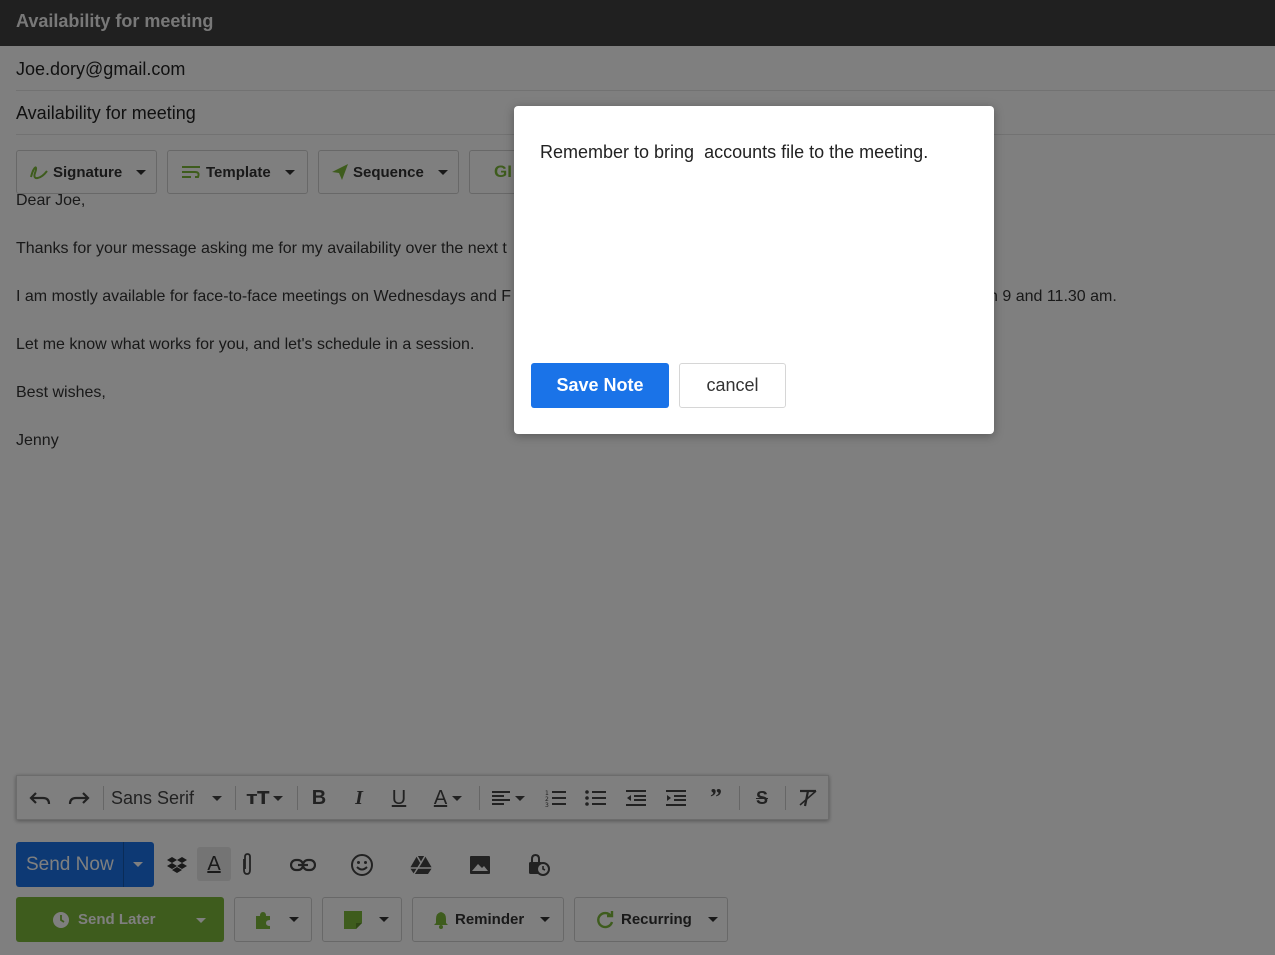  I want to click on cancel-button: cancel, so click(732, 385).